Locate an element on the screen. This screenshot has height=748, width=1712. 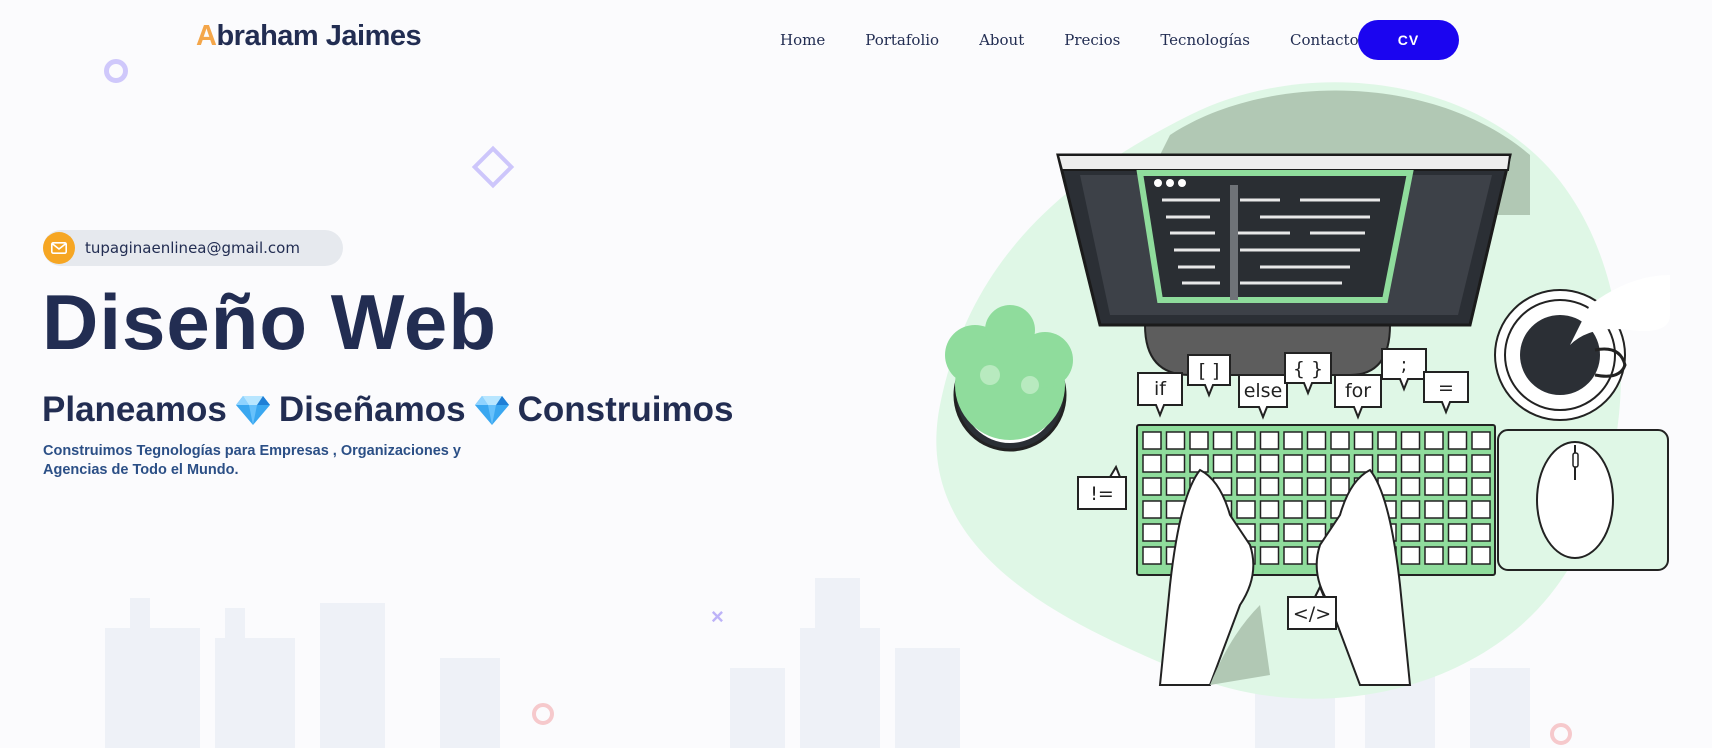
email-badge: tupaginaenlinea@gmail.com is located at coordinates (193, 248).